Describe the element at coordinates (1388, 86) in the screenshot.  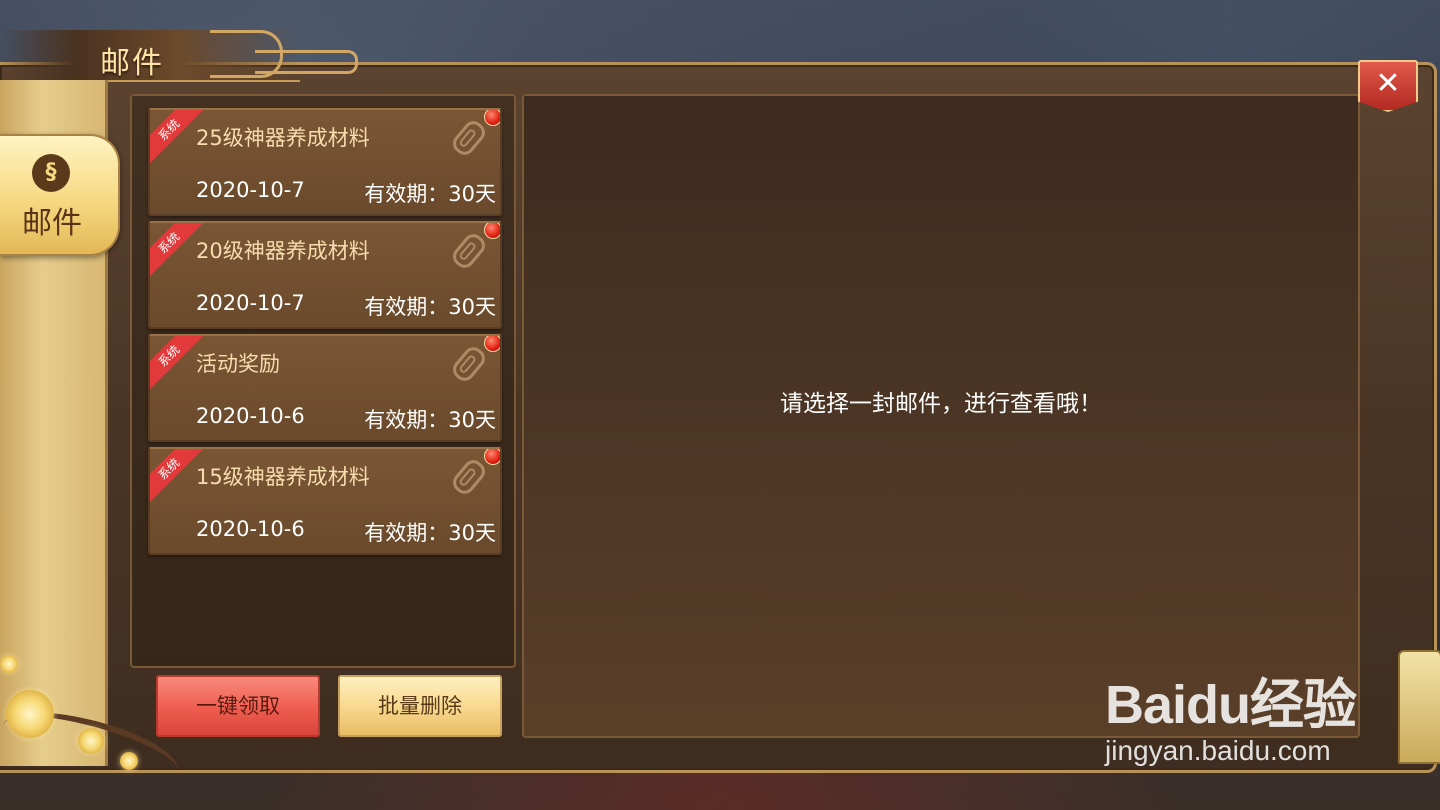
I see `close-button: ✕` at that location.